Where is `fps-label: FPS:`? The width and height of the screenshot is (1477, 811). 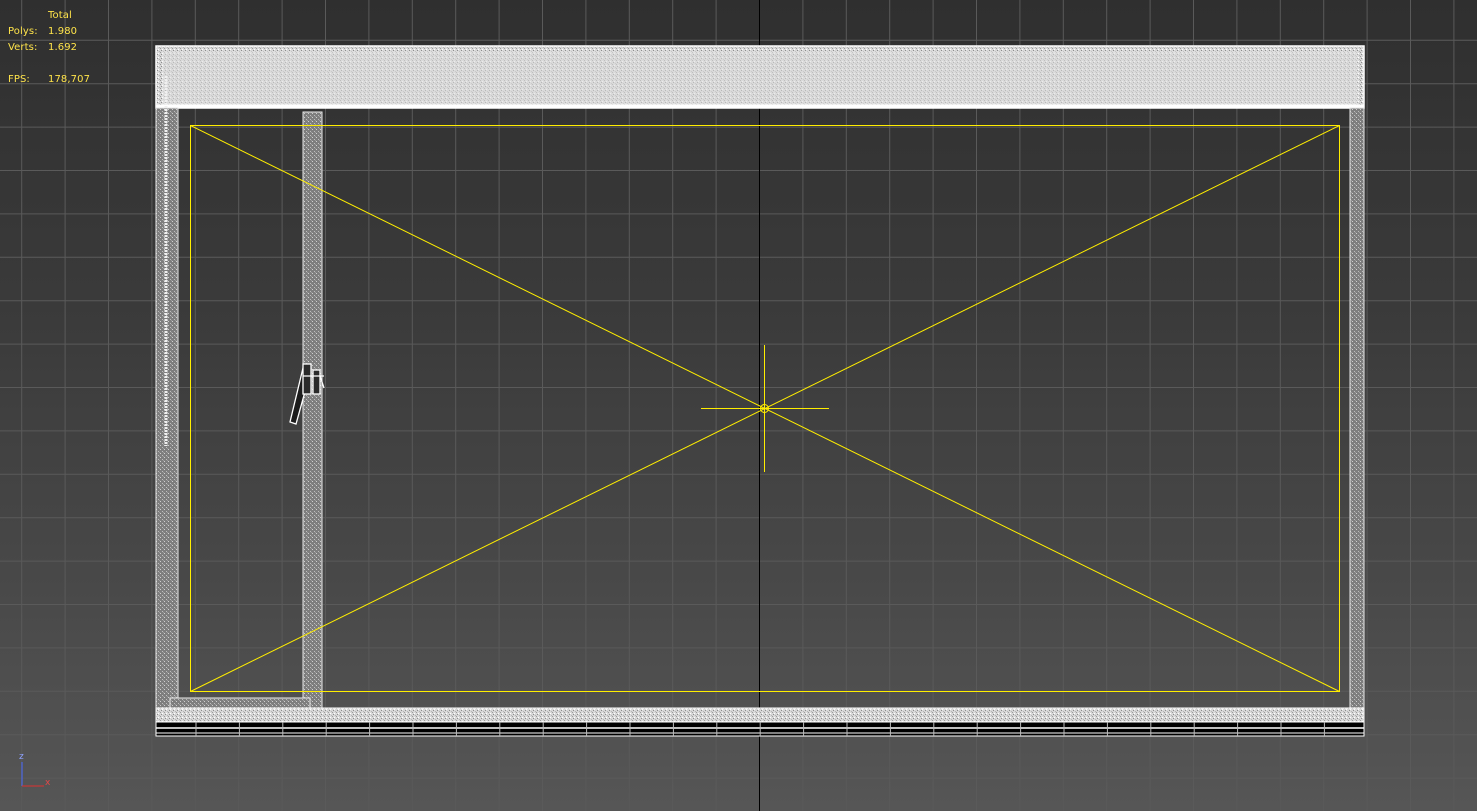
fps-label: FPS: is located at coordinates (19, 79).